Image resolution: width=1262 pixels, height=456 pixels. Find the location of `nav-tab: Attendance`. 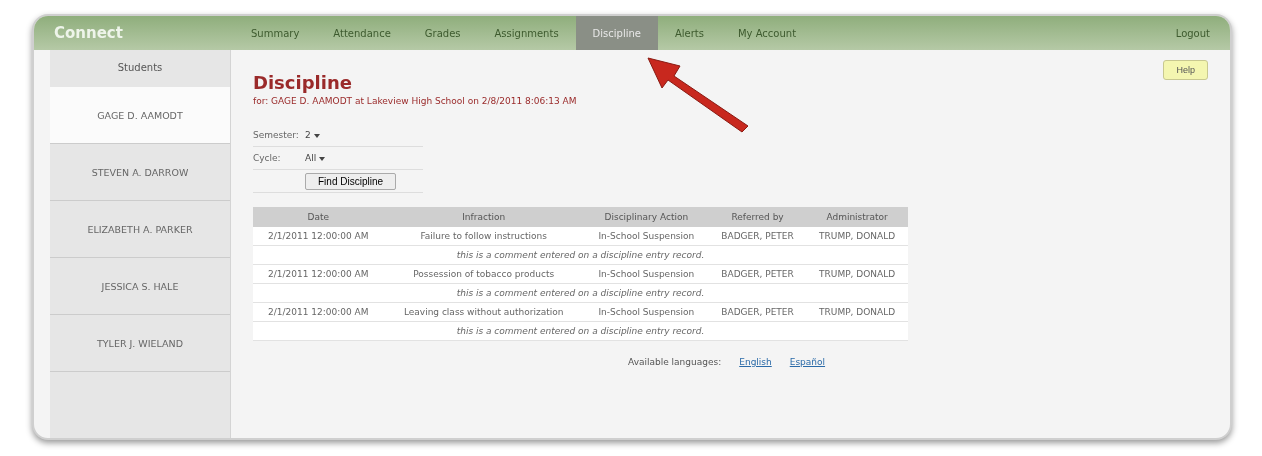

nav-tab: Attendance is located at coordinates (362, 33).